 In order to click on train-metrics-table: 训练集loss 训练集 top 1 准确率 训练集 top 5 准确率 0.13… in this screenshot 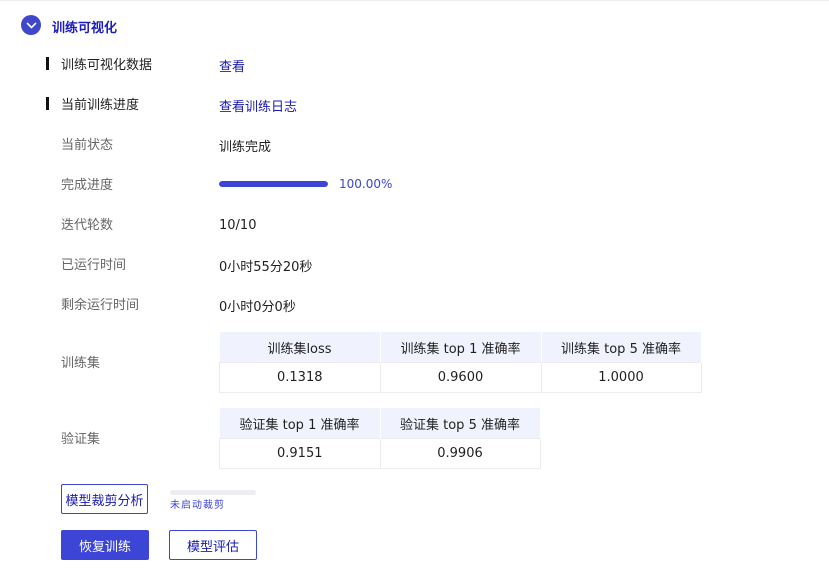, I will do `click(460, 362)`.